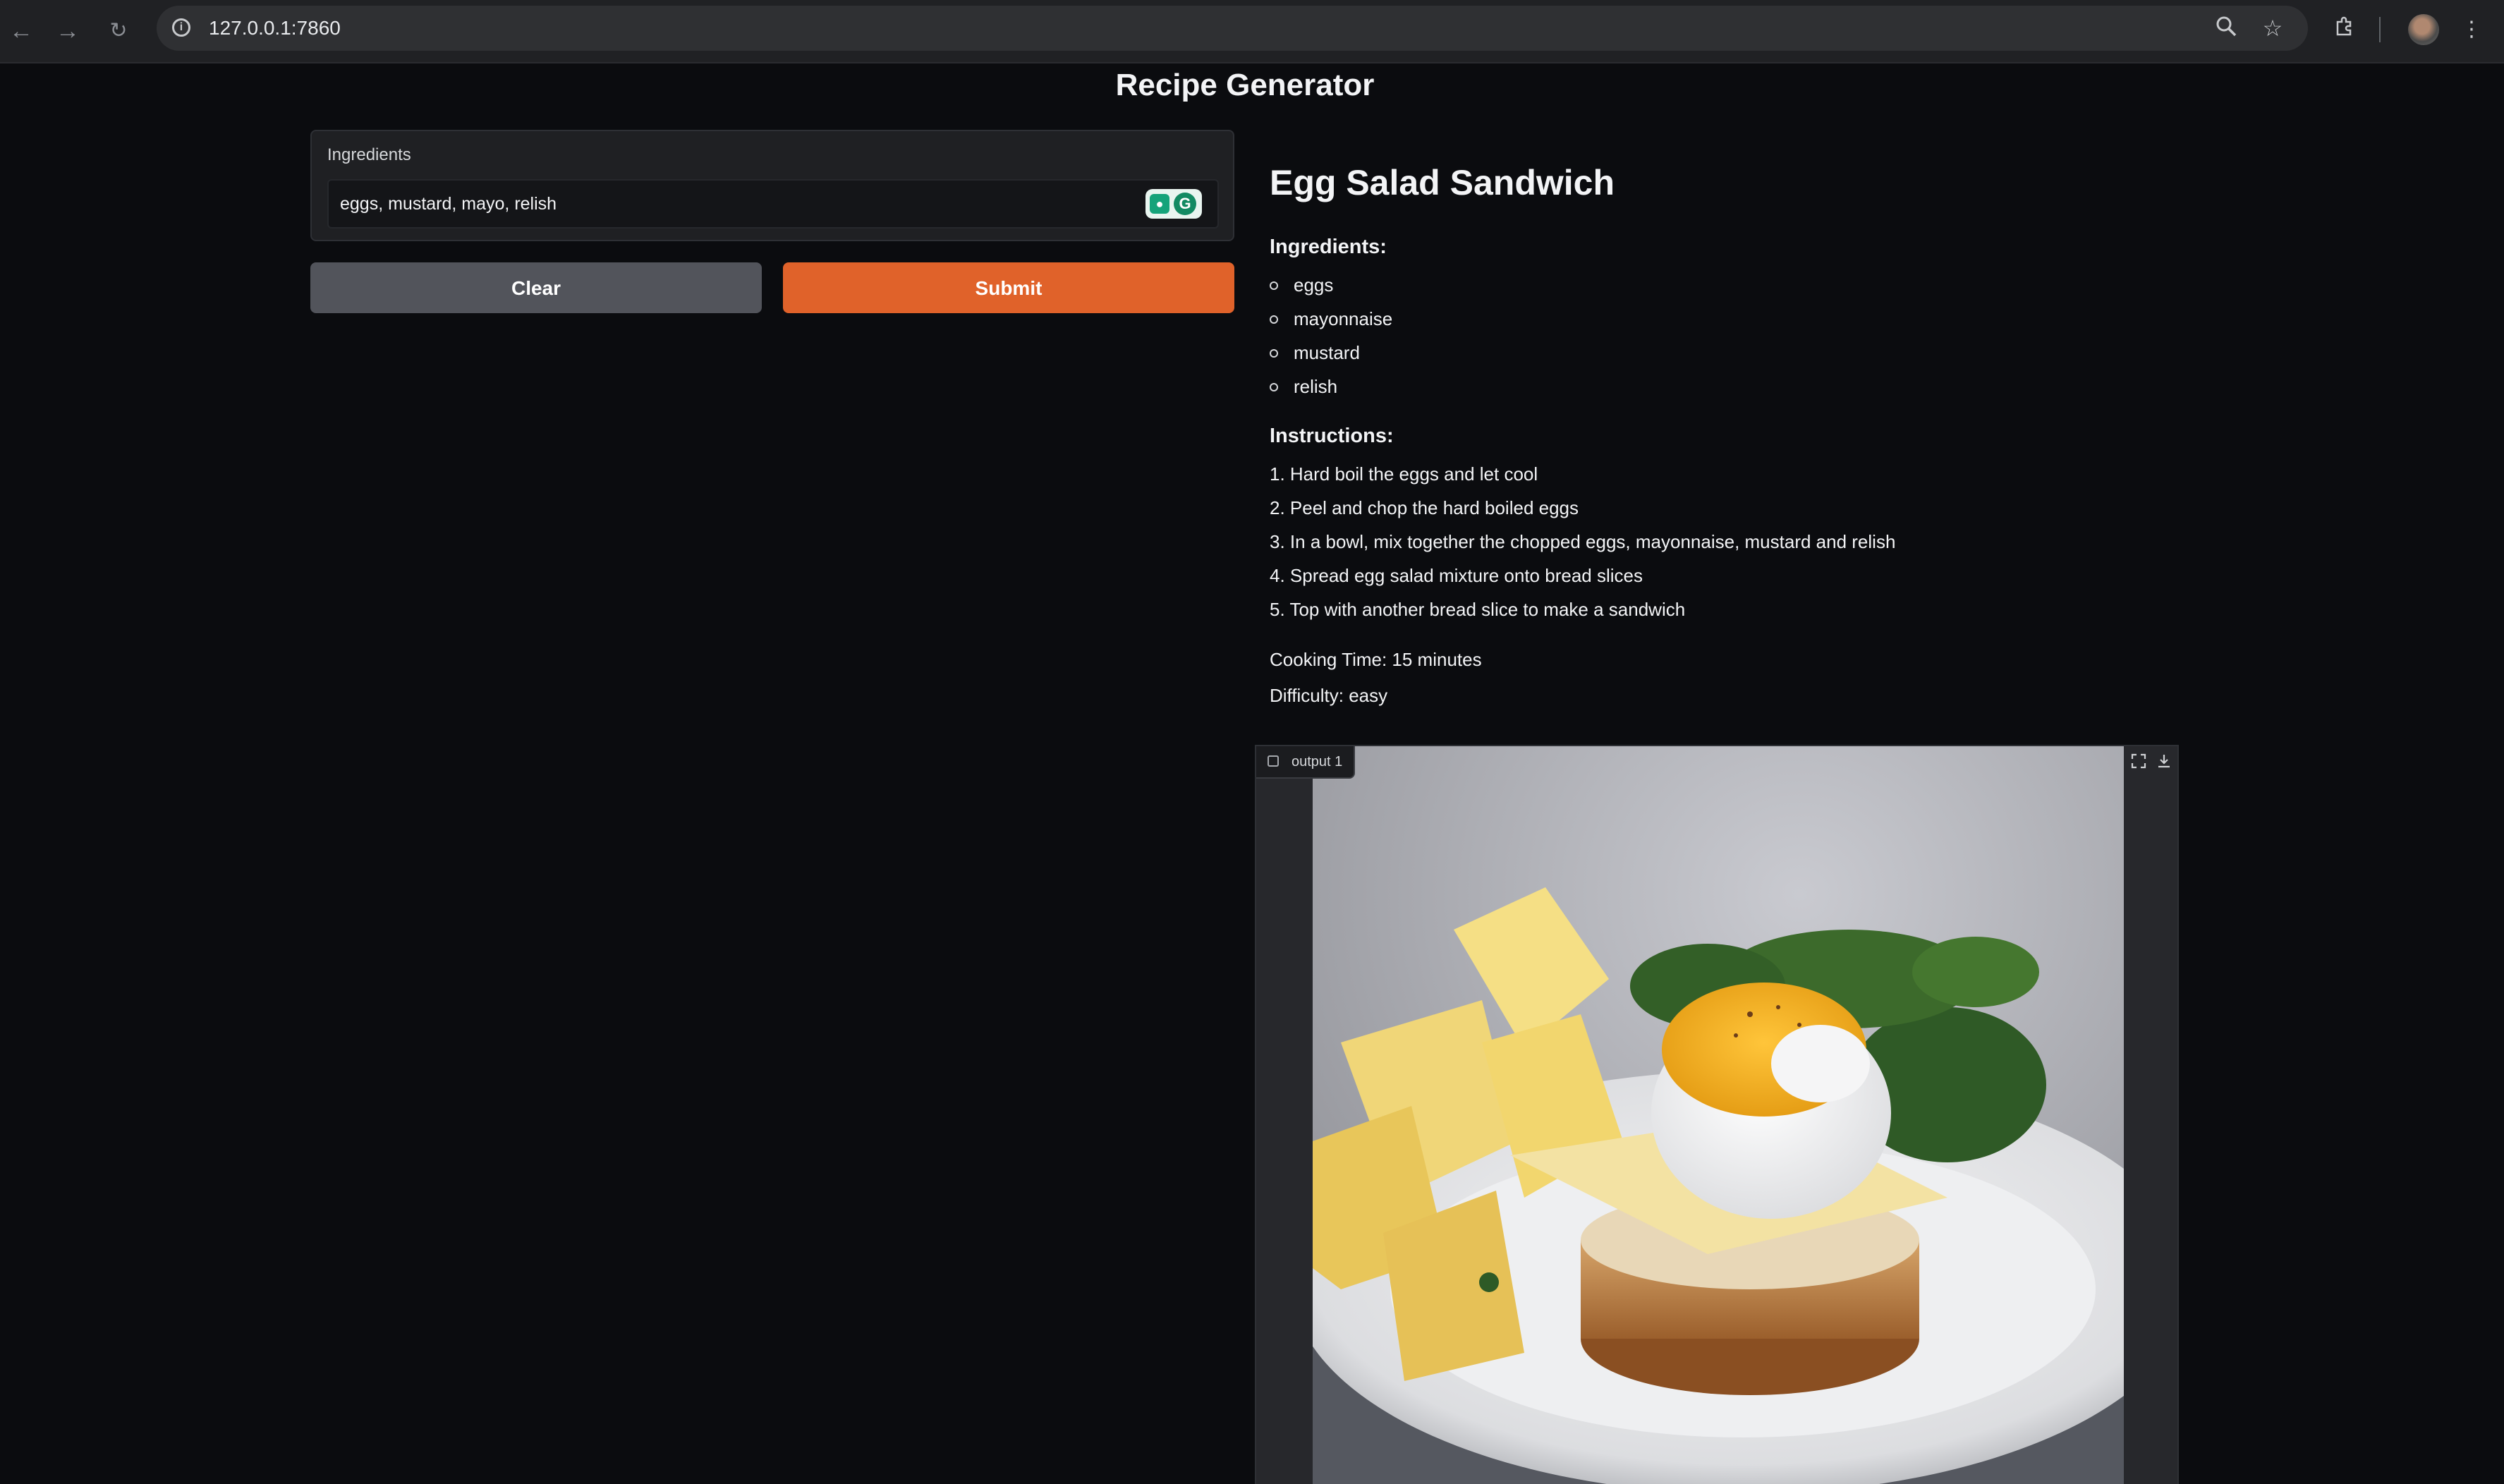 The height and width of the screenshot is (1484, 2504). I want to click on image-output-label: output 1, so click(1306, 762).